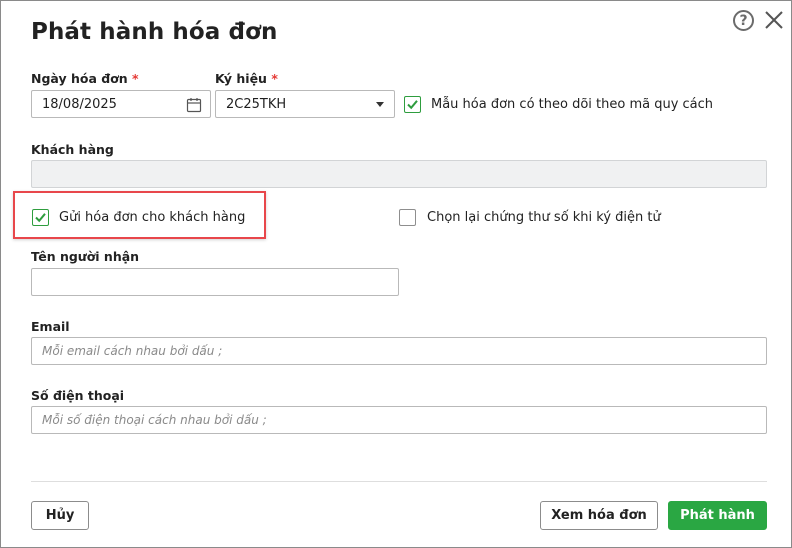 The image size is (792, 548). Describe the element at coordinates (407, 217) in the screenshot. I see `reselect-certificate-checkbox` at that location.